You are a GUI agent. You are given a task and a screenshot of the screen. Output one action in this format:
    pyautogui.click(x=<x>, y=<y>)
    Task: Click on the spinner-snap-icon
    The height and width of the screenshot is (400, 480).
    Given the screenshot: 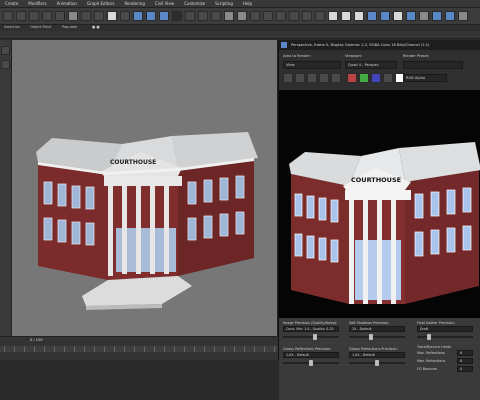 What is the action you would take?
    pyautogui.click(x=281, y=16)
    